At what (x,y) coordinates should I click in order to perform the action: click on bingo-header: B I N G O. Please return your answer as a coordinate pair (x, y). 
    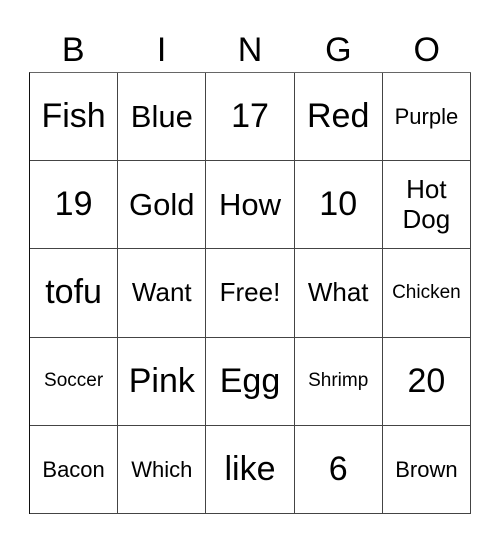
    Looking at the image, I should click on (250, 50).